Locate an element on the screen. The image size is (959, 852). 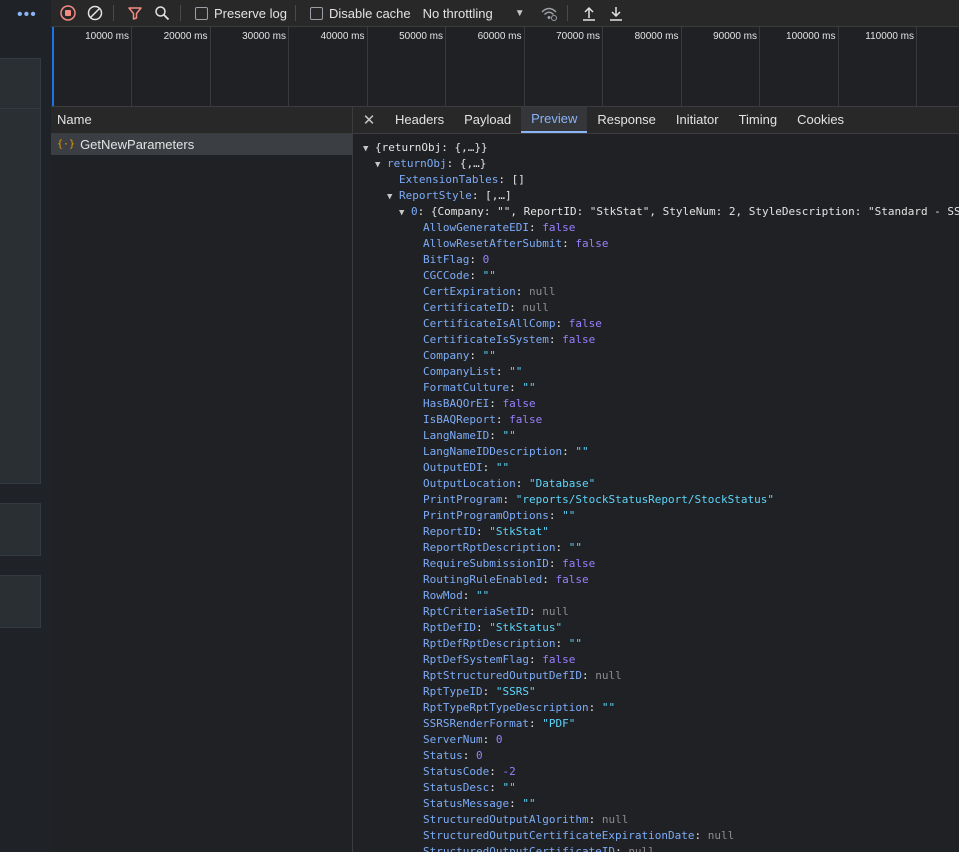
json-key: ExtensionTables is located at coordinates (449, 179).